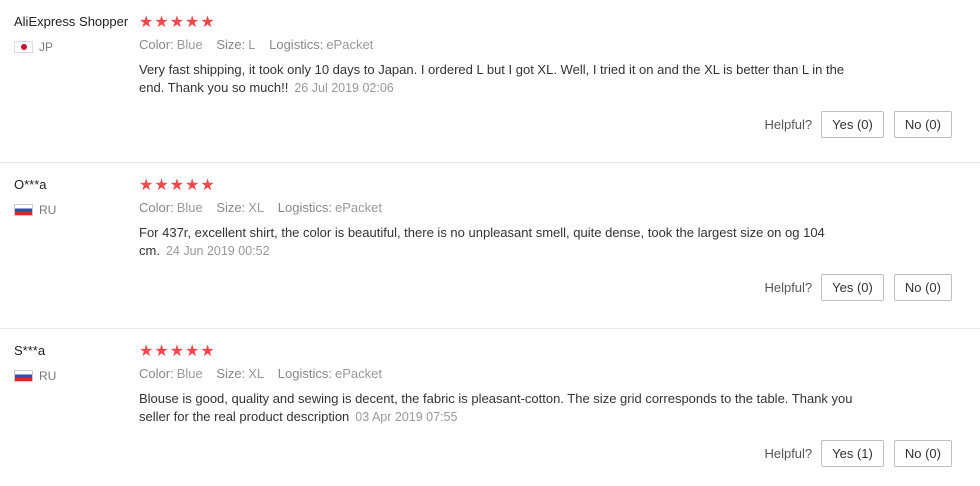 Image resolution: width=980 pixels, height=486 pixels. Describe the element at coordinates (217, 251) in the screenshot. I see `review-date: 24 Jun 2019 00:52` at that location.